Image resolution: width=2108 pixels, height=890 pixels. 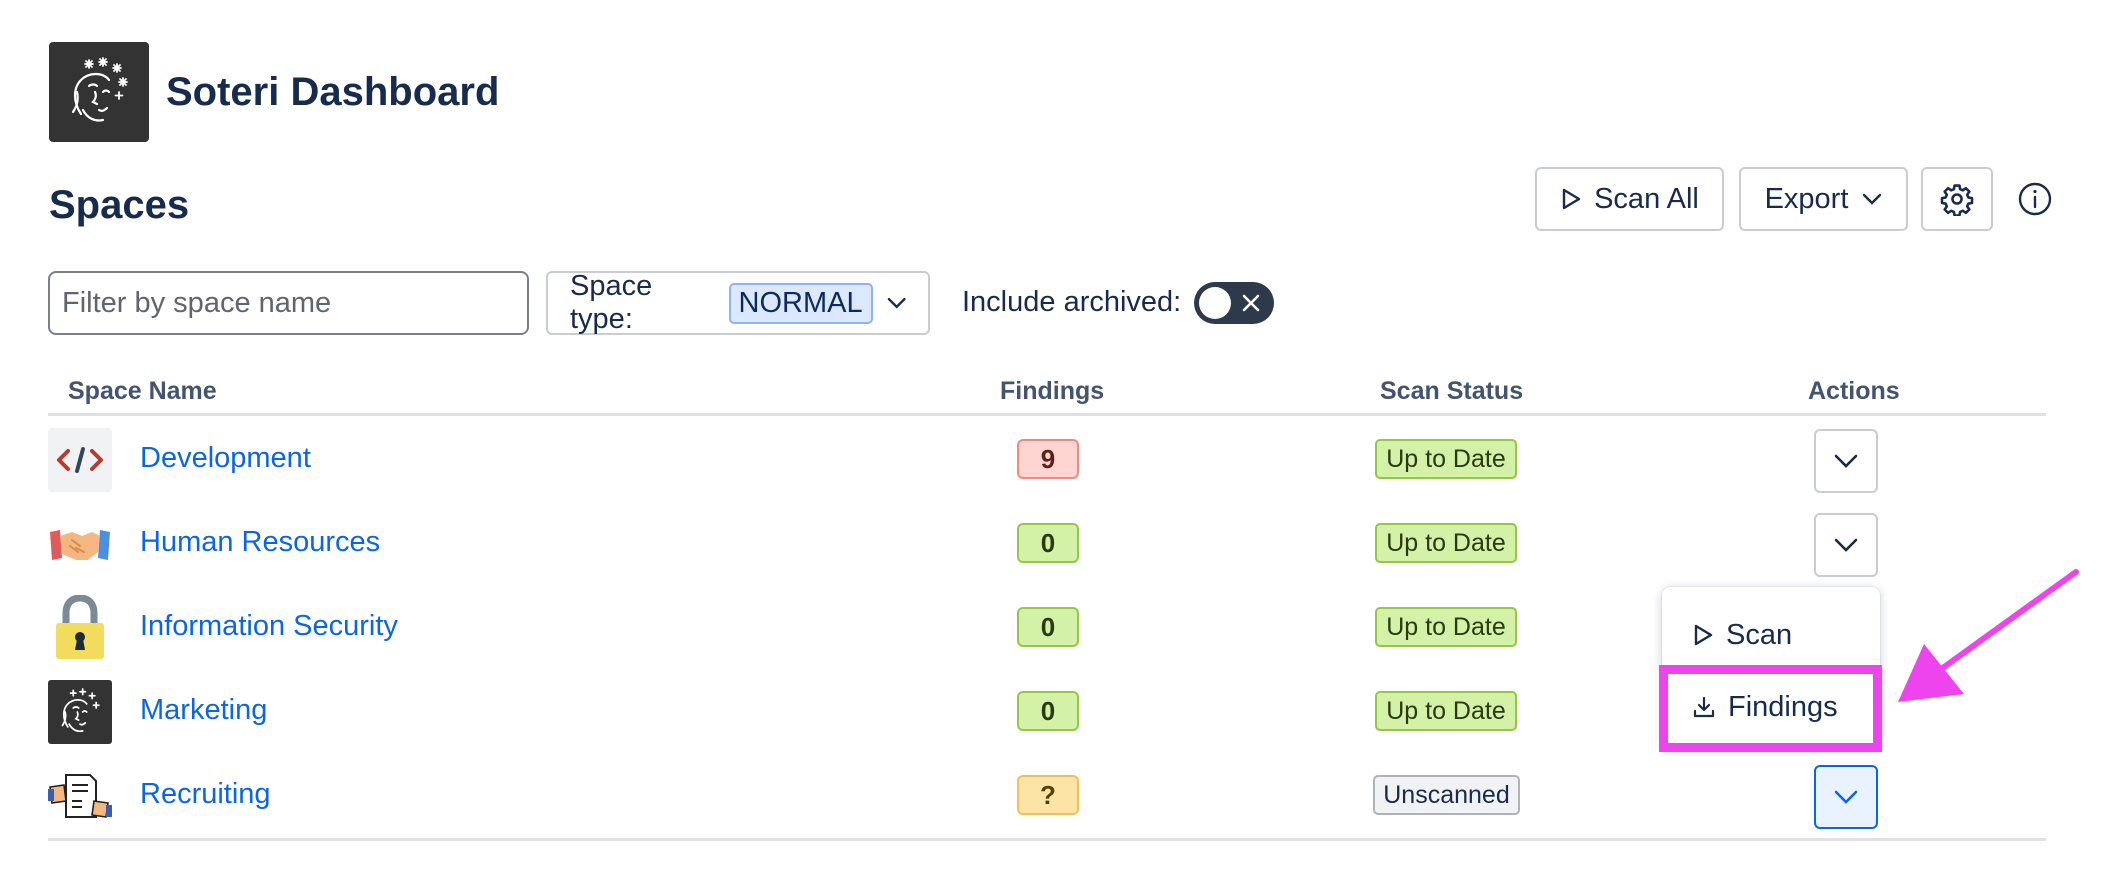 What do you see at coordinates (1047, 414) in the screenshot?
I see `table-header-divider` at bounding box center [1047, 414].